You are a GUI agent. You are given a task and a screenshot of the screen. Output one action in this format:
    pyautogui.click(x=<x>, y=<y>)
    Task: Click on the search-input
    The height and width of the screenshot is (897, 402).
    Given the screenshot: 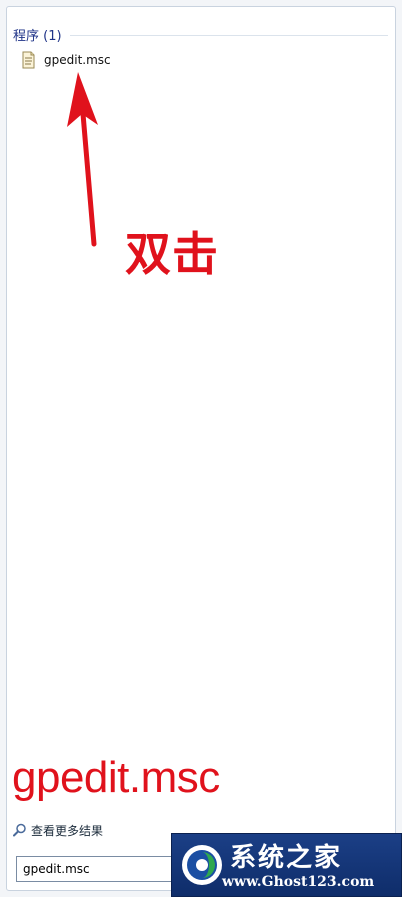 What is the action you would take?
    pyautogui.click(x=101, y=869)
    